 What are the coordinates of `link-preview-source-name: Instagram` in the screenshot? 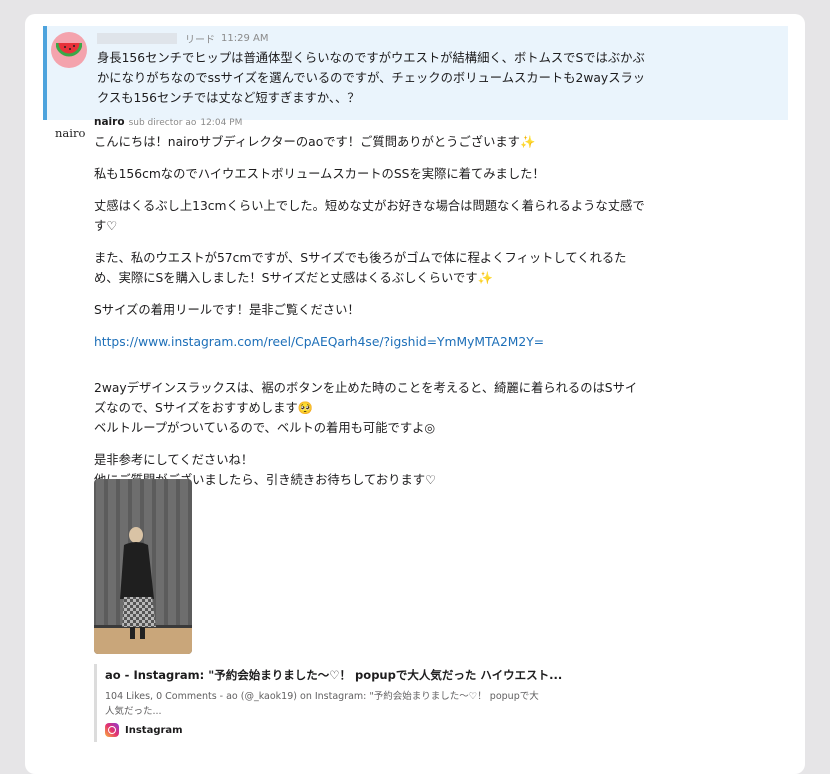 It's located at (154, 730).